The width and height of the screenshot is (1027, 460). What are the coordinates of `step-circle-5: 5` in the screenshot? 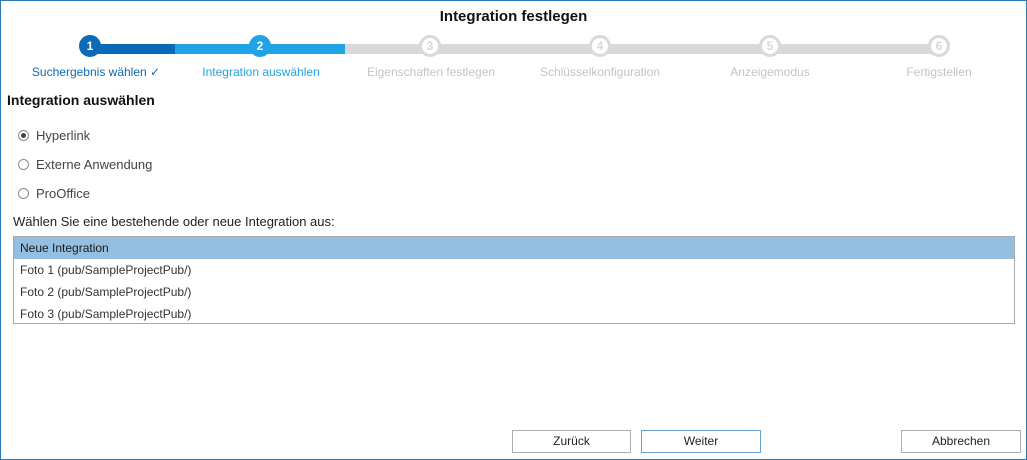 It's located at (770, 46).